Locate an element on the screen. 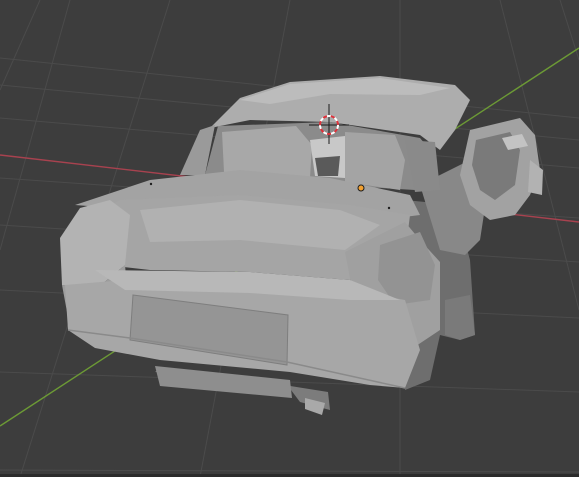  object-origin-icon is located at coordinates (361, 188).